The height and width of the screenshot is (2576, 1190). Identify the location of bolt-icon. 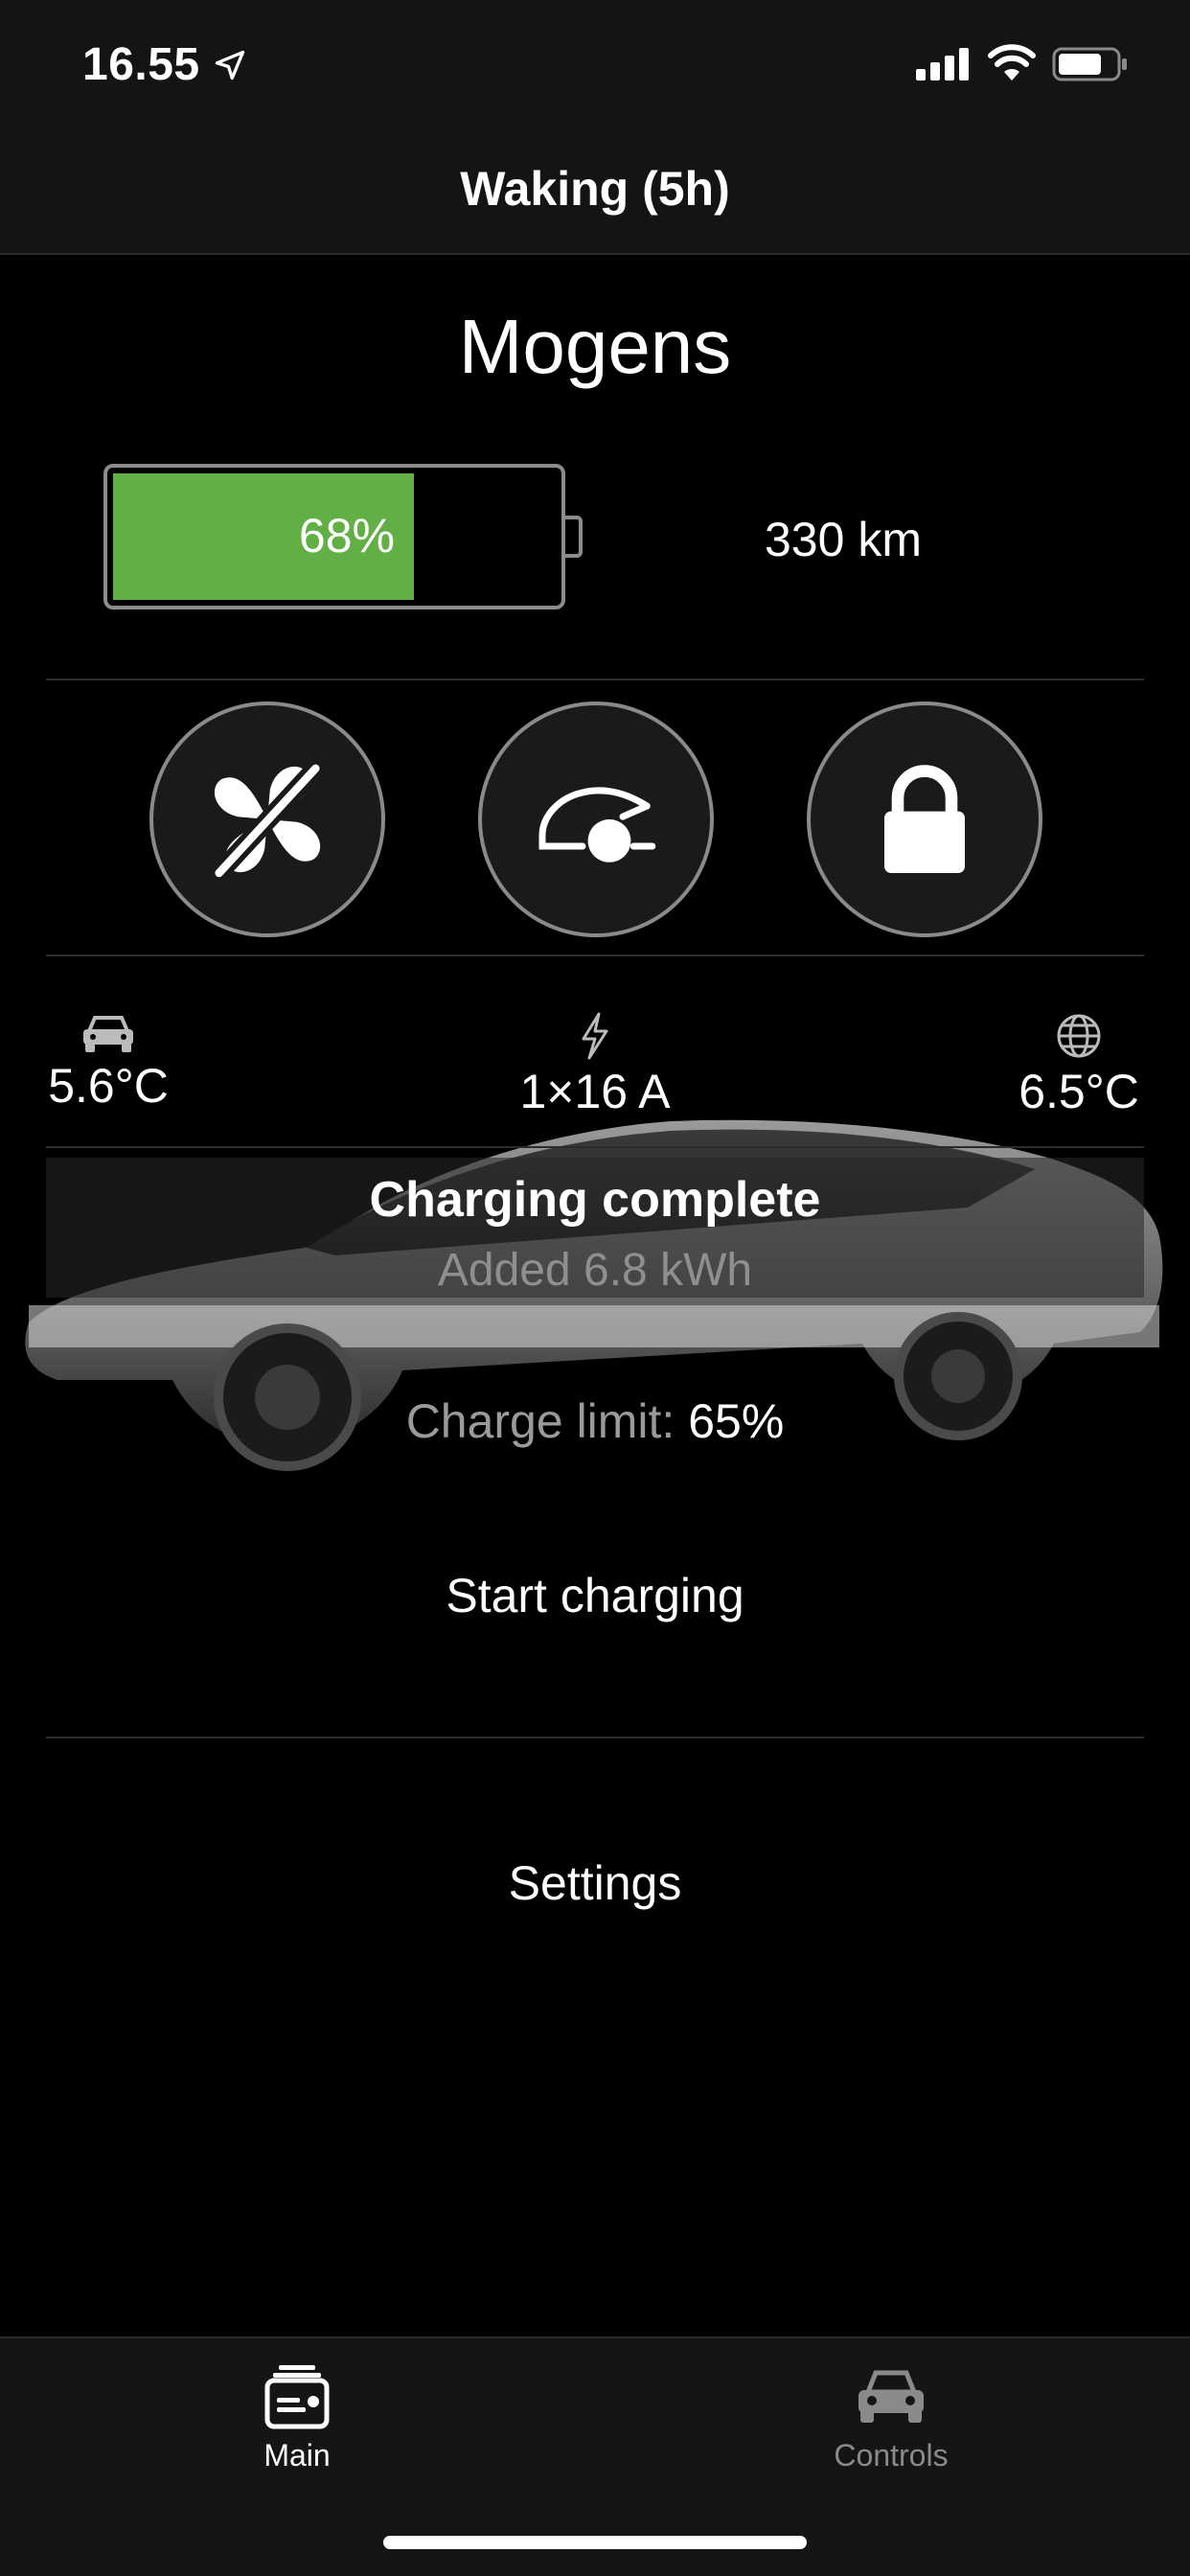
(595, 1036).